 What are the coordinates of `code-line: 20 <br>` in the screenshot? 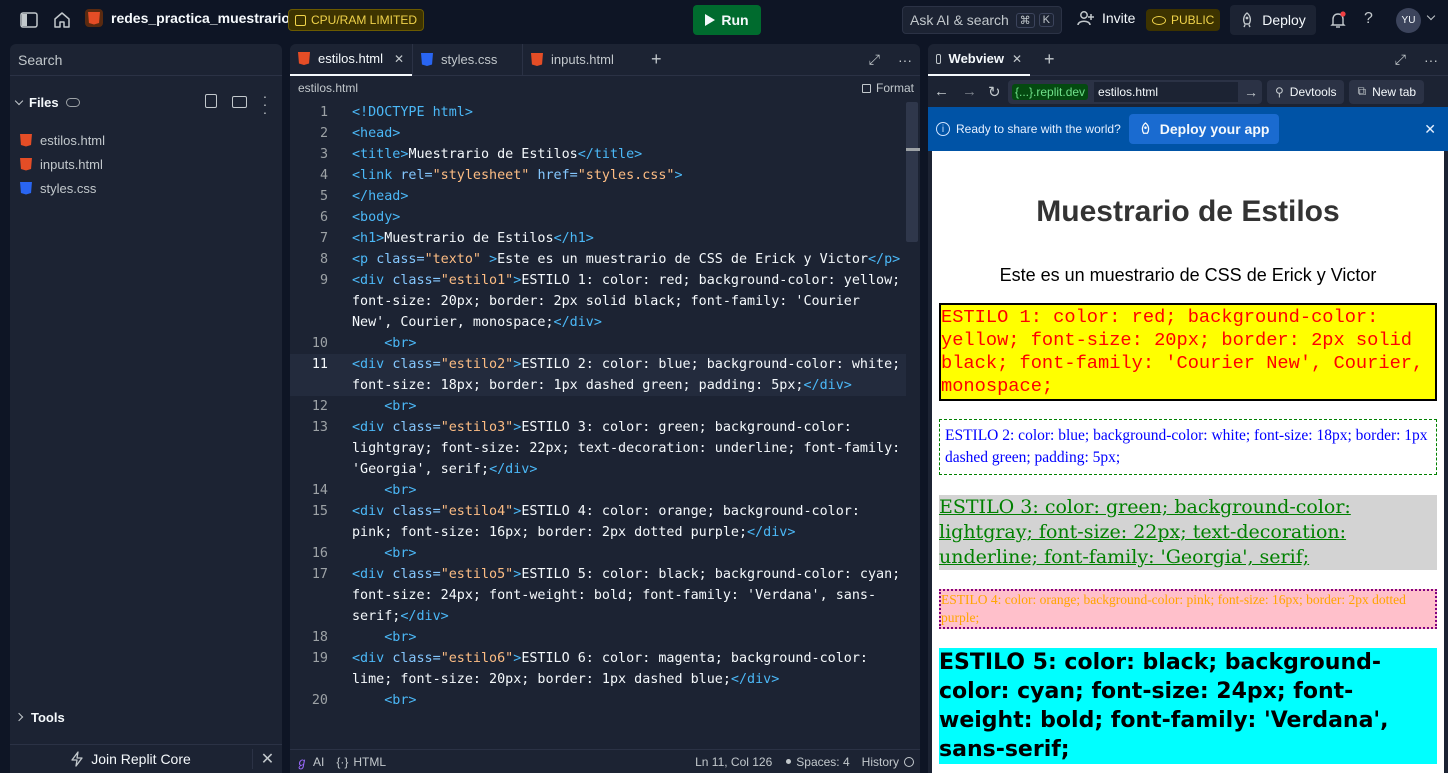 It's located at (598, 700).